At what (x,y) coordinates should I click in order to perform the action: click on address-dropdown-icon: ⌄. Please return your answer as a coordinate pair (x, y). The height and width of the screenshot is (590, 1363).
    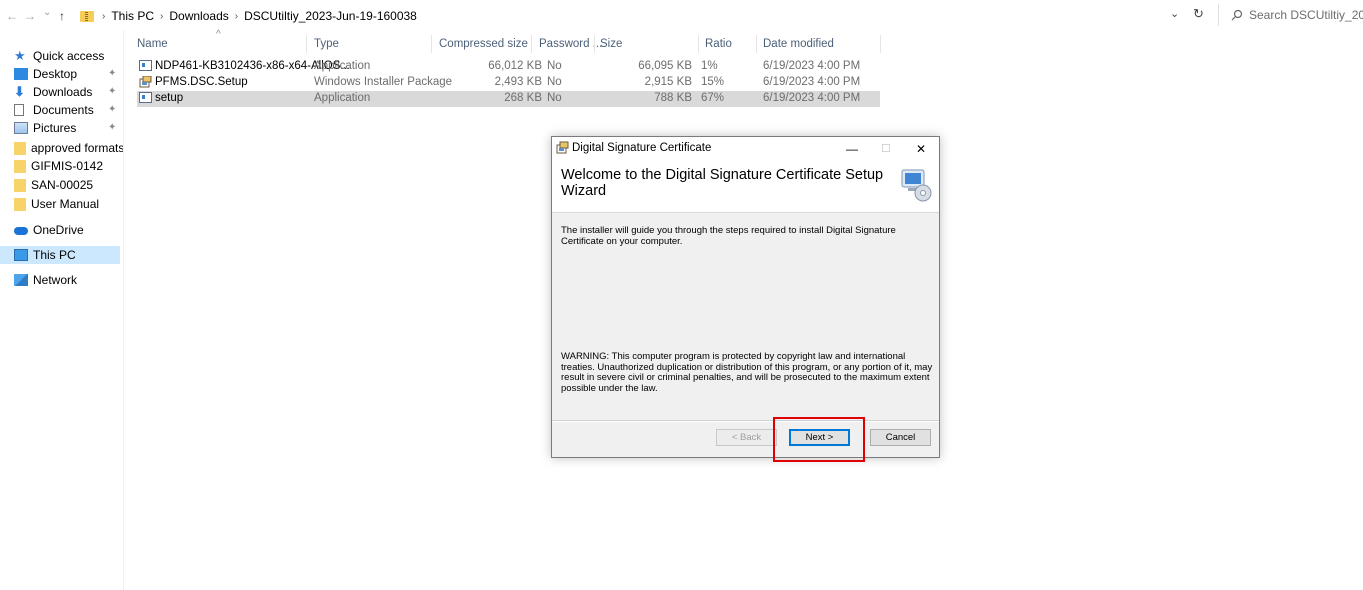
    Looking at the image, I should click on (1174, 13).